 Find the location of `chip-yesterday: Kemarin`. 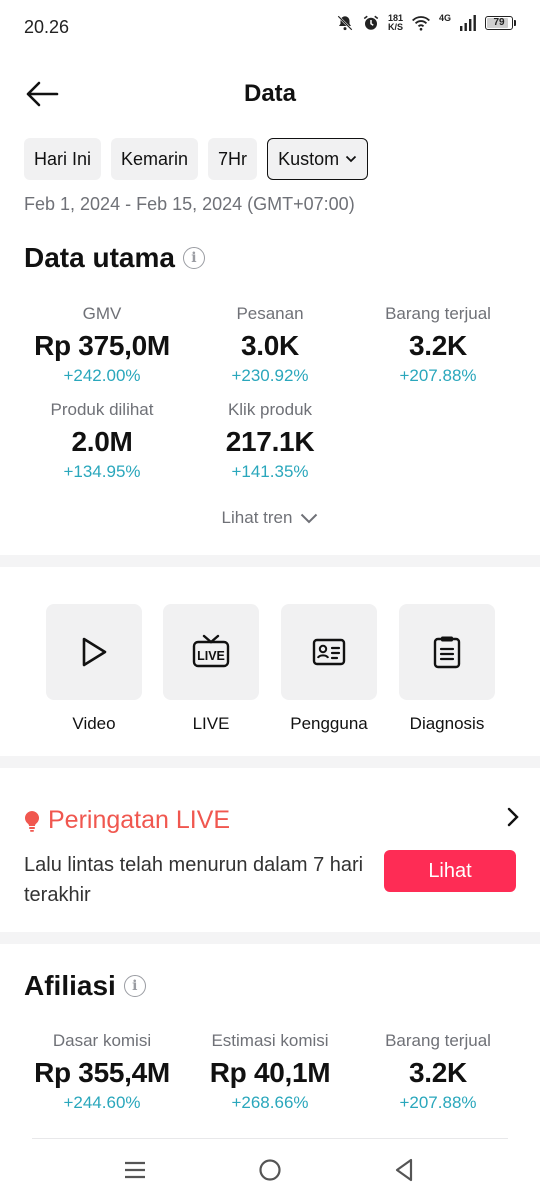

chip-yesterday: Kemarin is located at coordinates (155, 159).